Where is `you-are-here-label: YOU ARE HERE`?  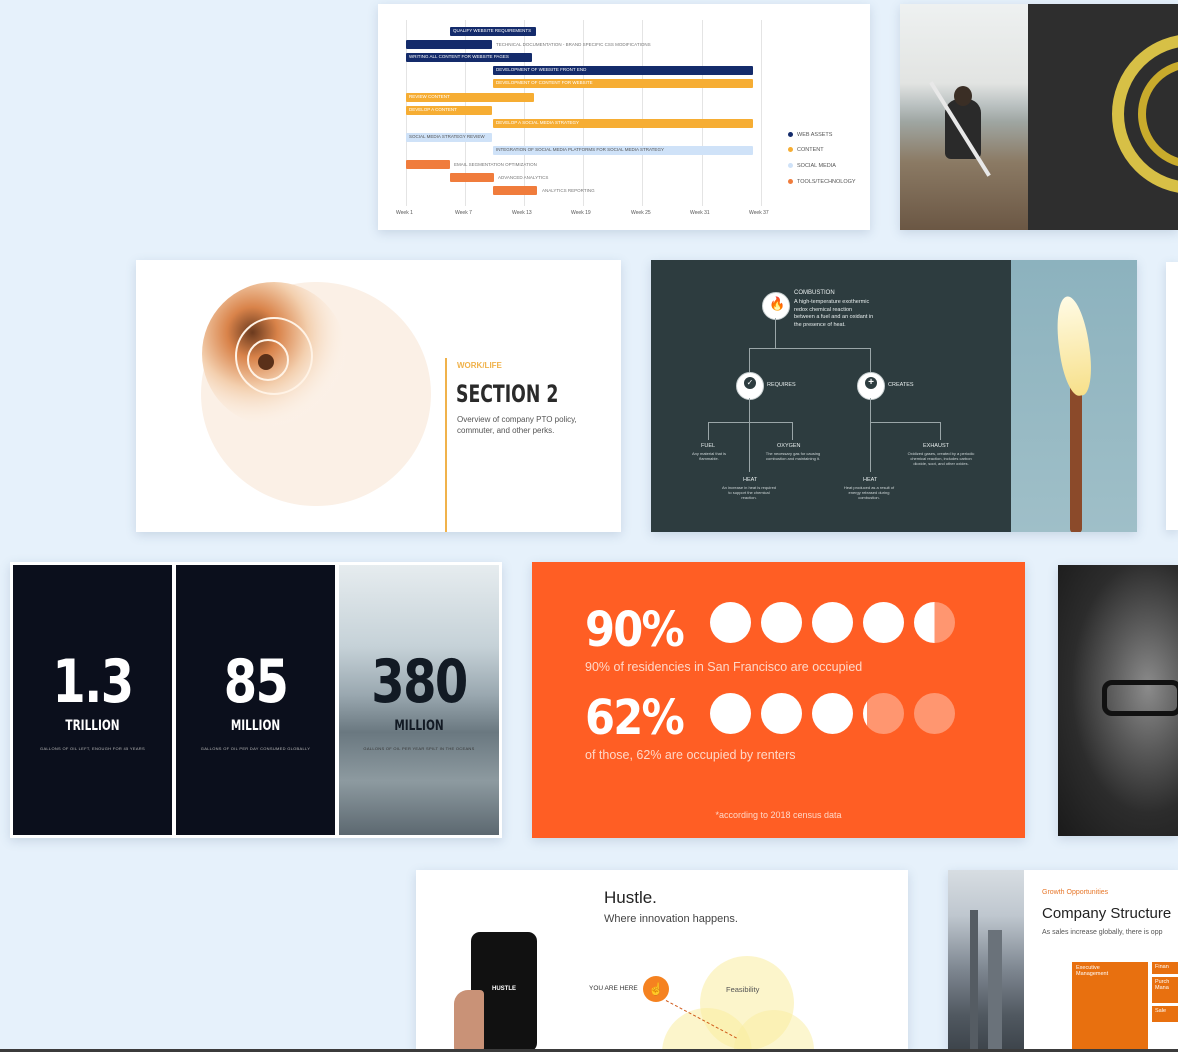
you-are-here-label: YOU ARE HERE is located at coordinates (613, 988).